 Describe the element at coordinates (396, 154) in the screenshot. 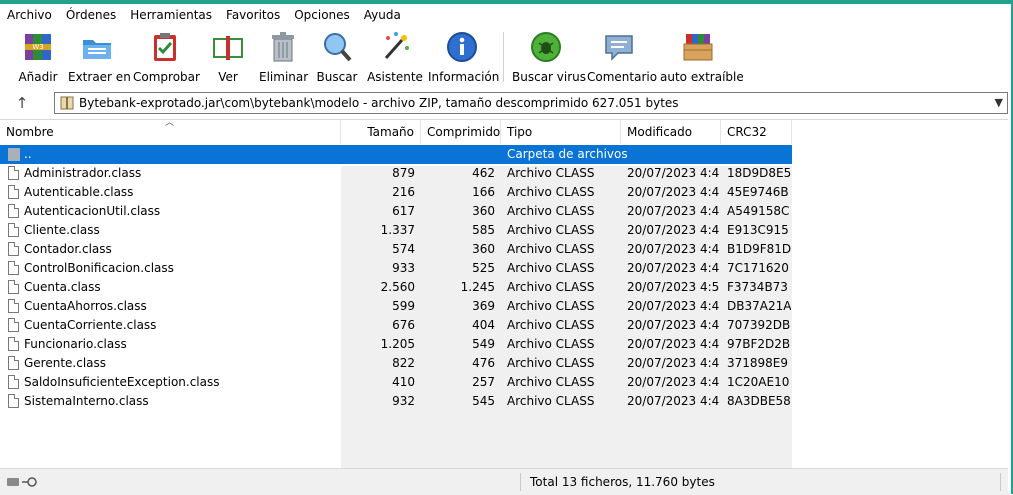

I see `parent-folder-row: .. Carpeta de archivos` at that location.